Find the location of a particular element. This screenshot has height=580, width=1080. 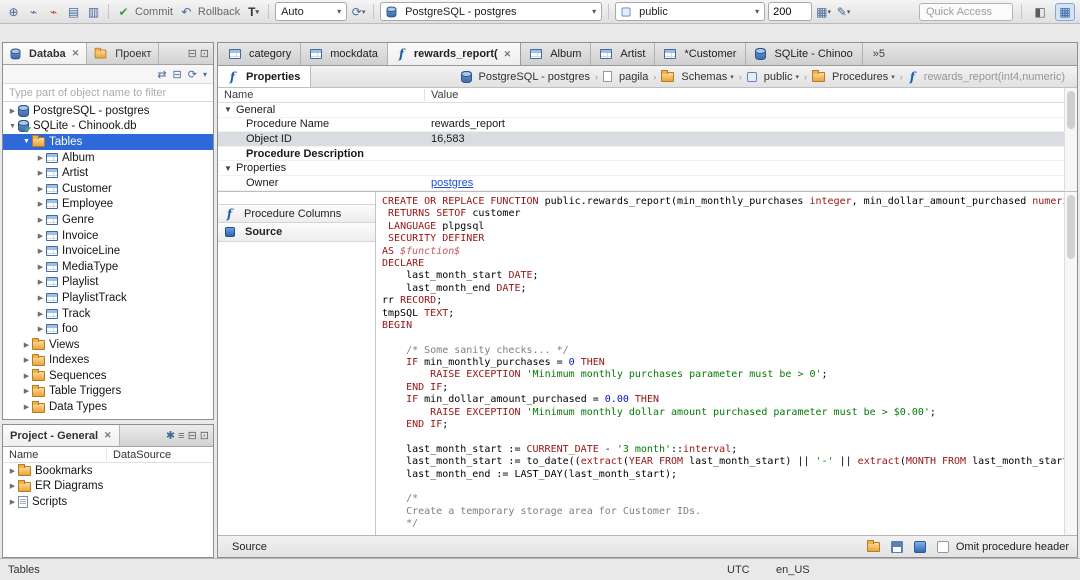

tree-item: ▶ PlaylistTrack is located at coordinates (108, 298).